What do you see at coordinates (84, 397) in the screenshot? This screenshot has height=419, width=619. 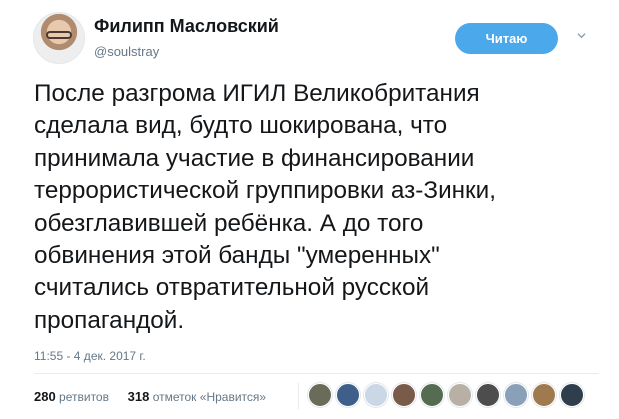 I see `retweets-label: ретвитов` at bounding box center [84, 397].